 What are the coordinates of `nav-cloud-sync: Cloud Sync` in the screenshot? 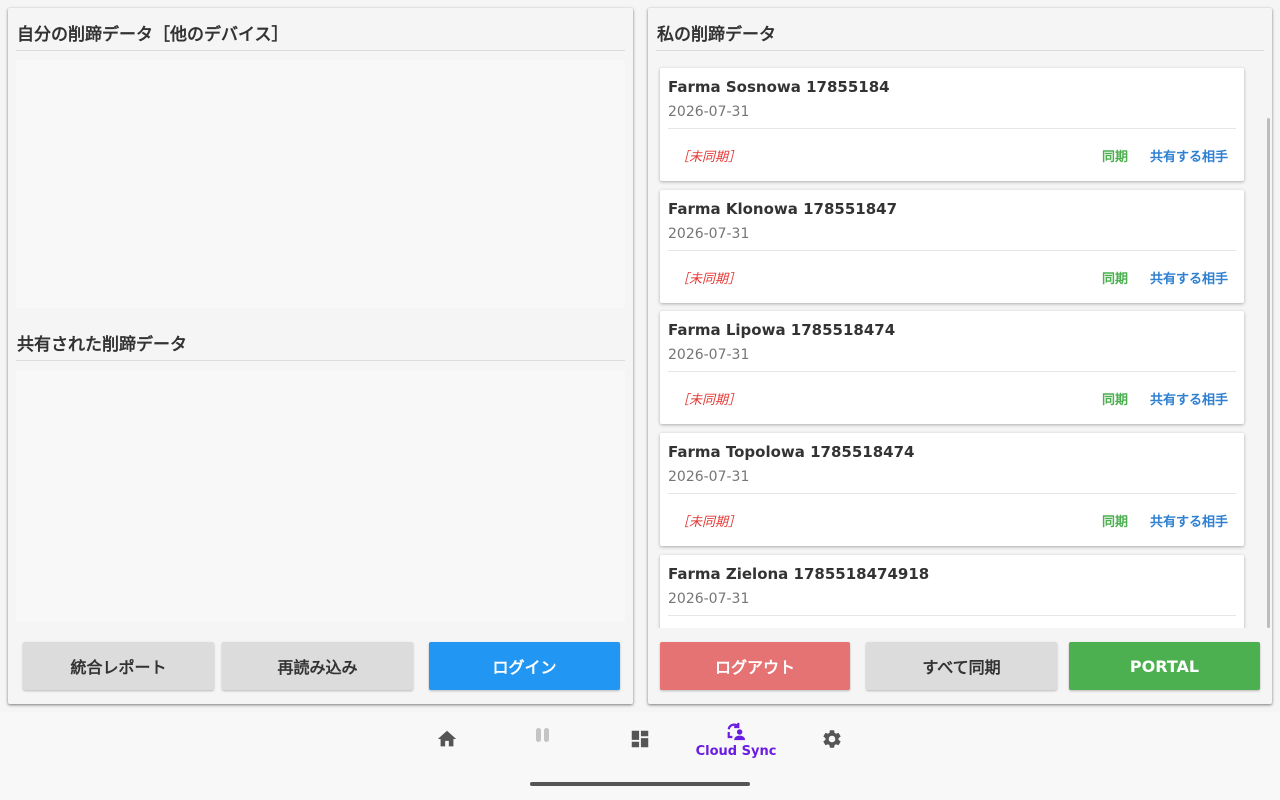 It's located at (736, 744).